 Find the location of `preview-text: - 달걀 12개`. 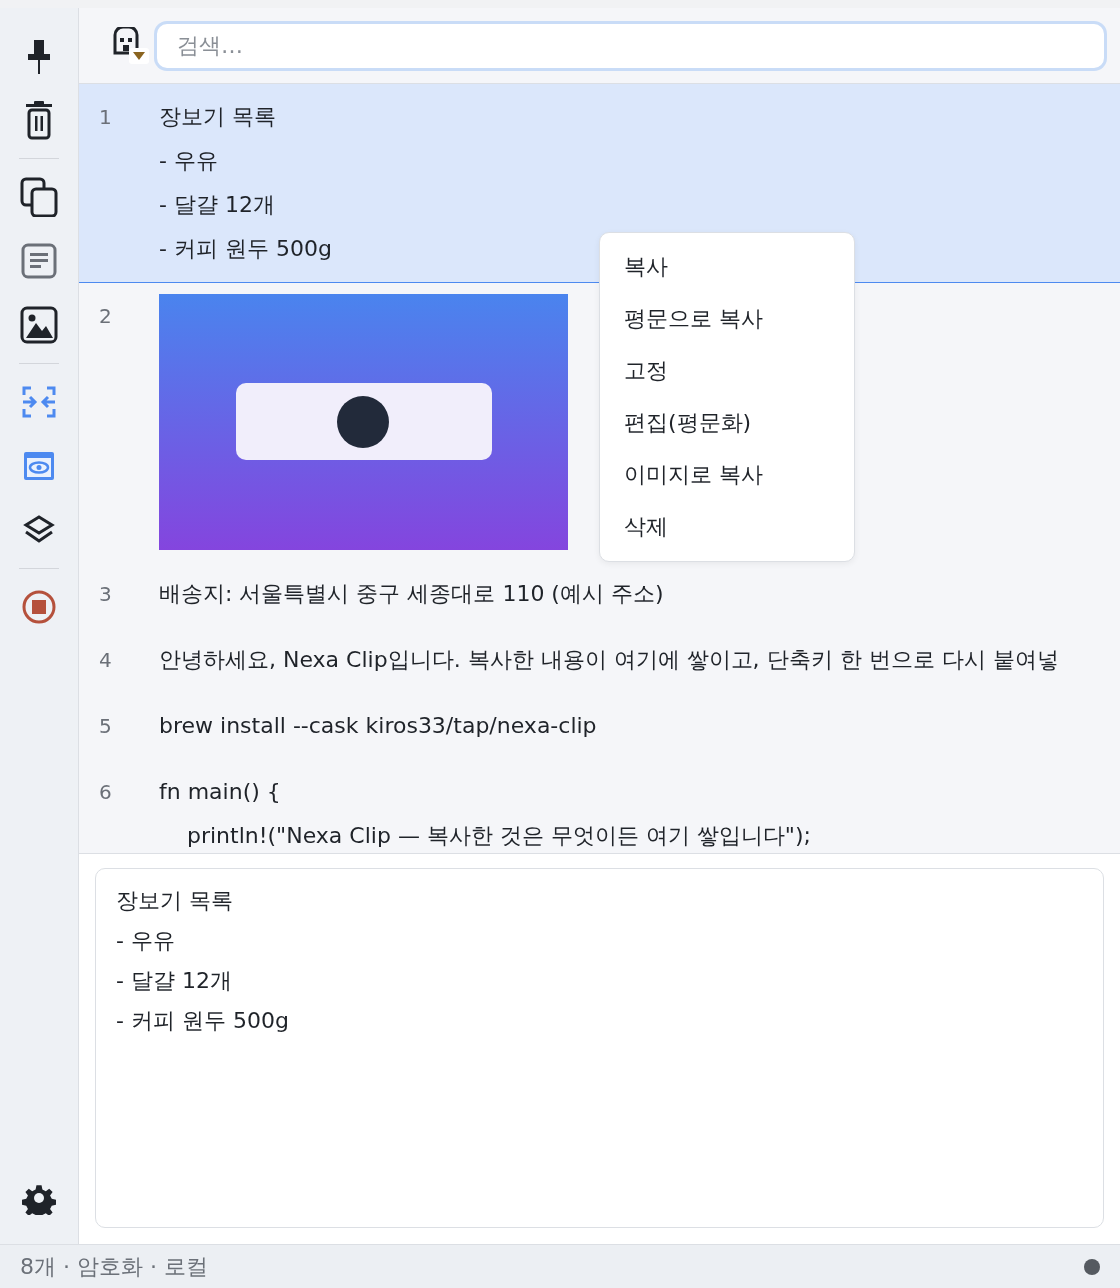

preview-text: - 달걀 12개 is located at coordinates (174, 981).